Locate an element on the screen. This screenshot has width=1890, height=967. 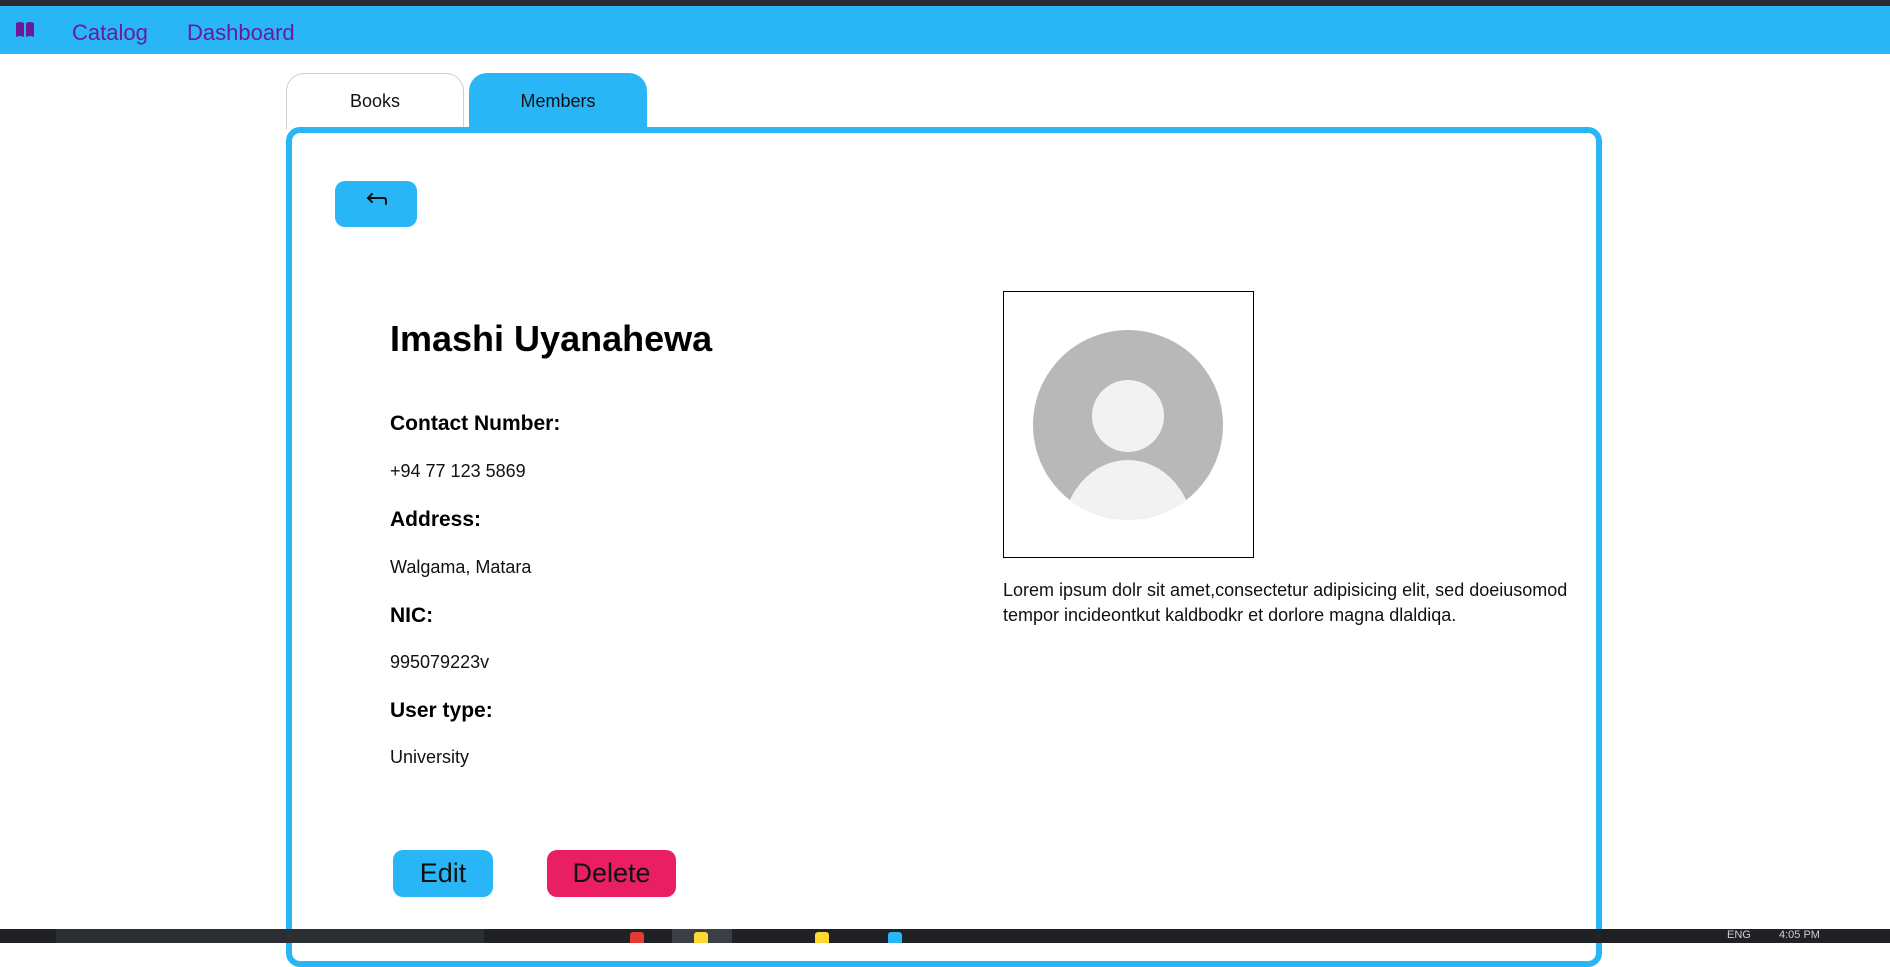
tab-books: Books is located at coordinates (375, 101).